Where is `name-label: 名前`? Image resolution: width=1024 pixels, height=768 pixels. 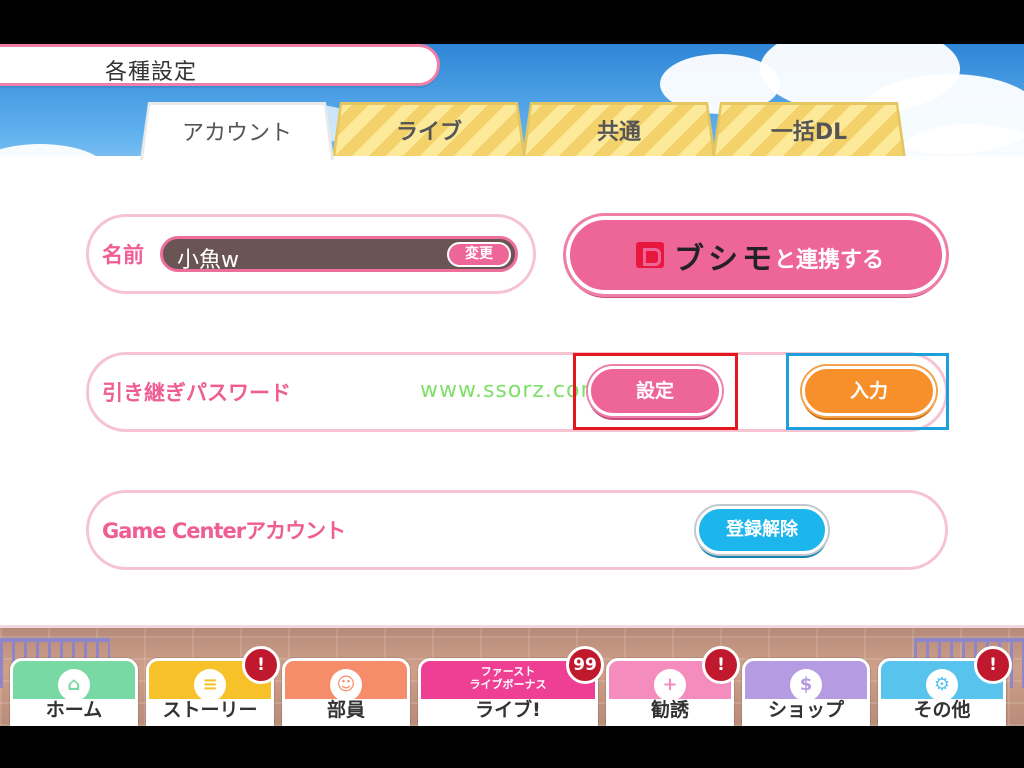
name-label: 名前 is located at coordinates (123, 255).